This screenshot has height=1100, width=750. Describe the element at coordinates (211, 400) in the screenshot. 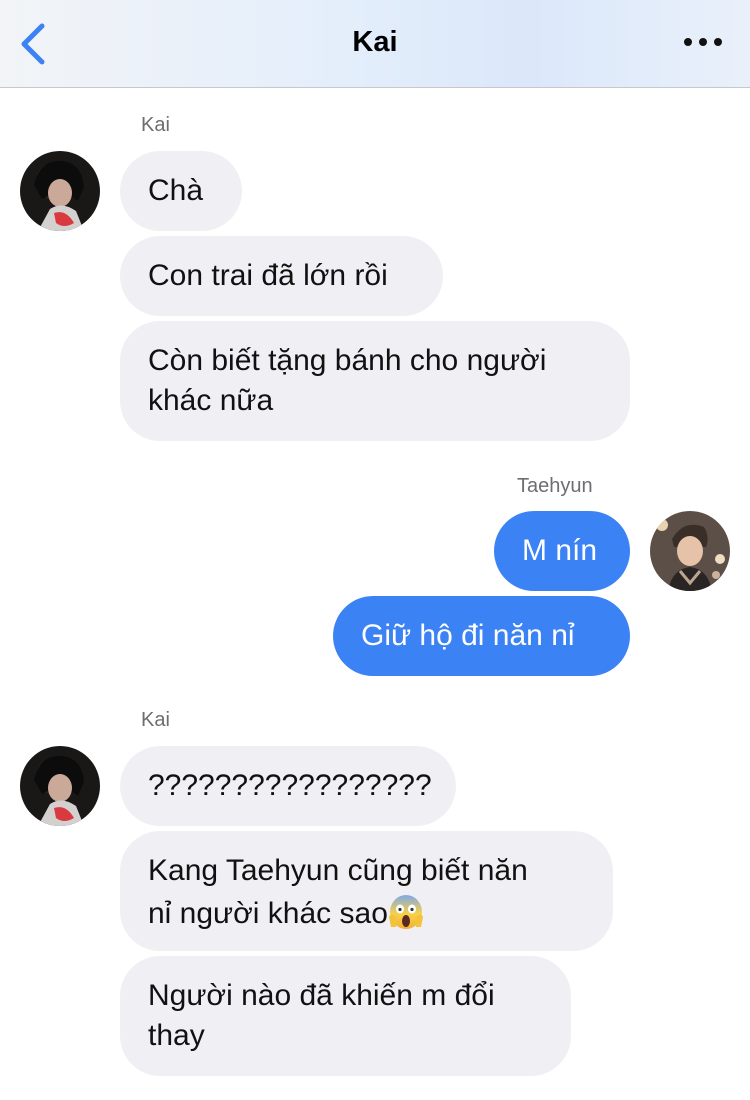

I see `message-text-line: khác nữa` at that location.